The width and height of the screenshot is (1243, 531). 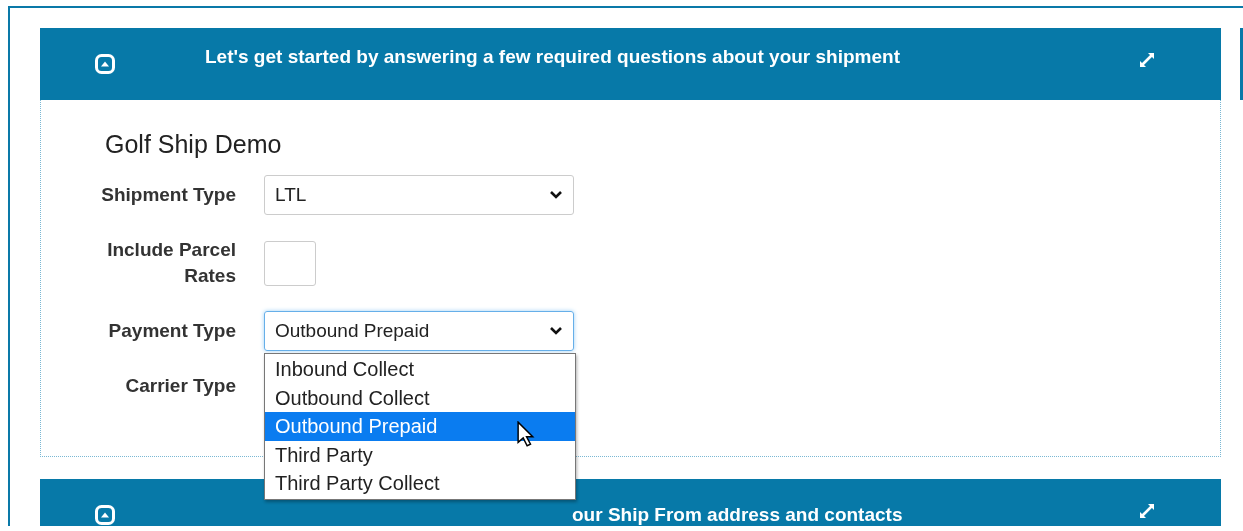 What do you see at coordinates (171, 331) in the screenshot?
I see `field-label: Payment Type` at bounding box center [171, 331].